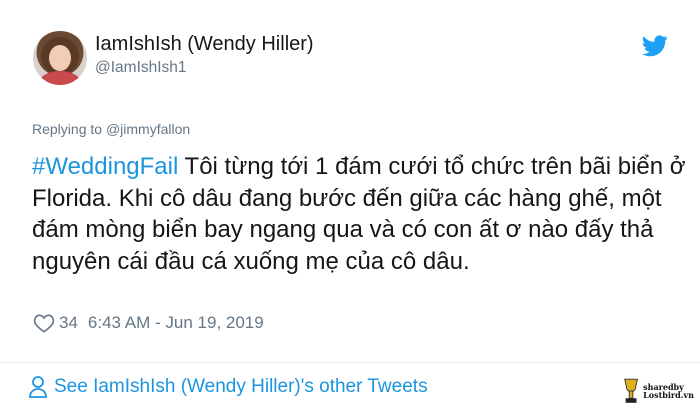  Describe the element at coordinates (631, 390) in the screenshot. I see `trophy-icon` at that location.